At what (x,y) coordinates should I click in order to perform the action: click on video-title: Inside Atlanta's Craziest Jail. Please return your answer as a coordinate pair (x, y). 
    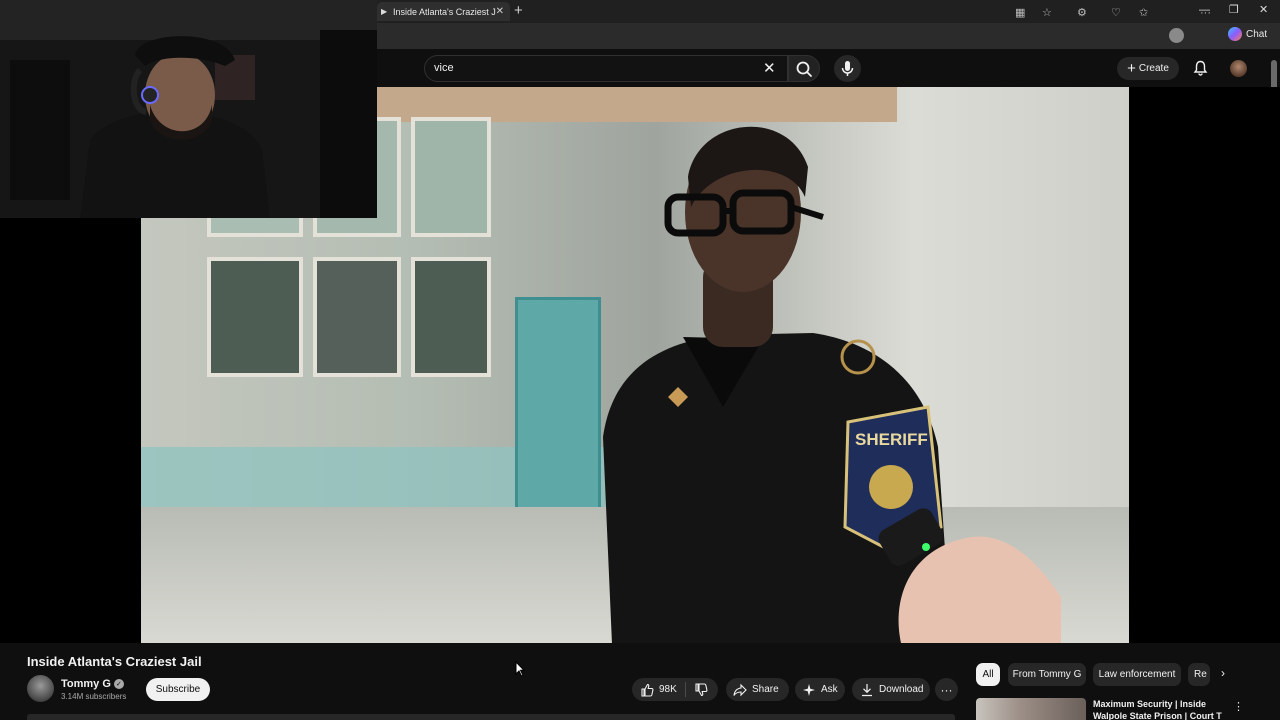
    Looking at the image, I should click on (114, 661).